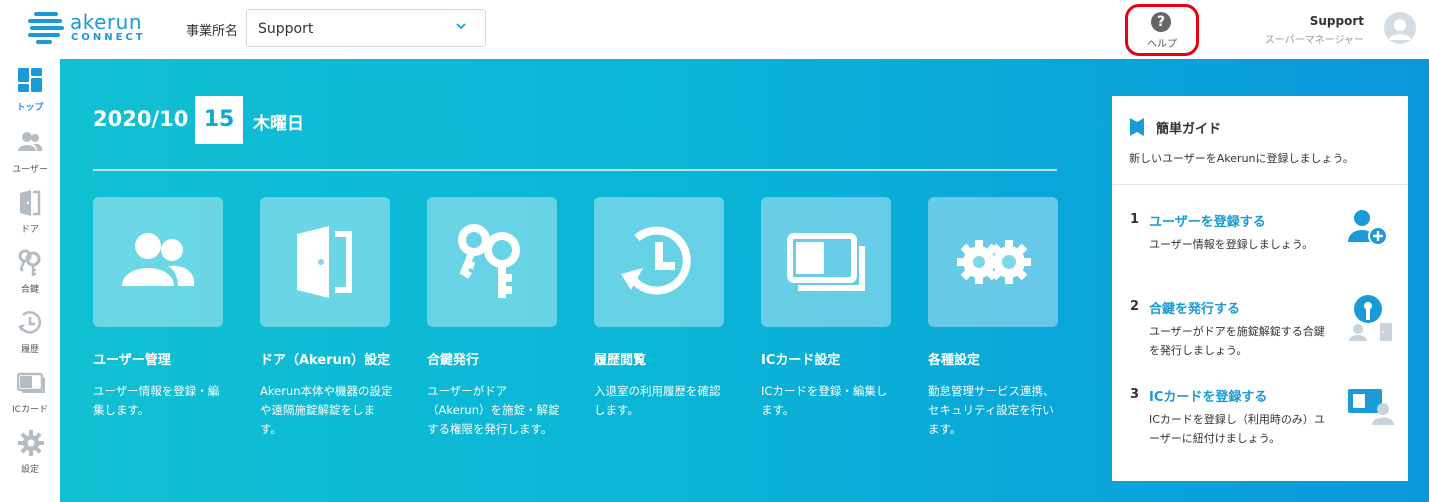 The height and width of the screenshot is (502, 1429). I want to click on card-desc: 入退室の利用履歴を確認します。, so click(657, 400).